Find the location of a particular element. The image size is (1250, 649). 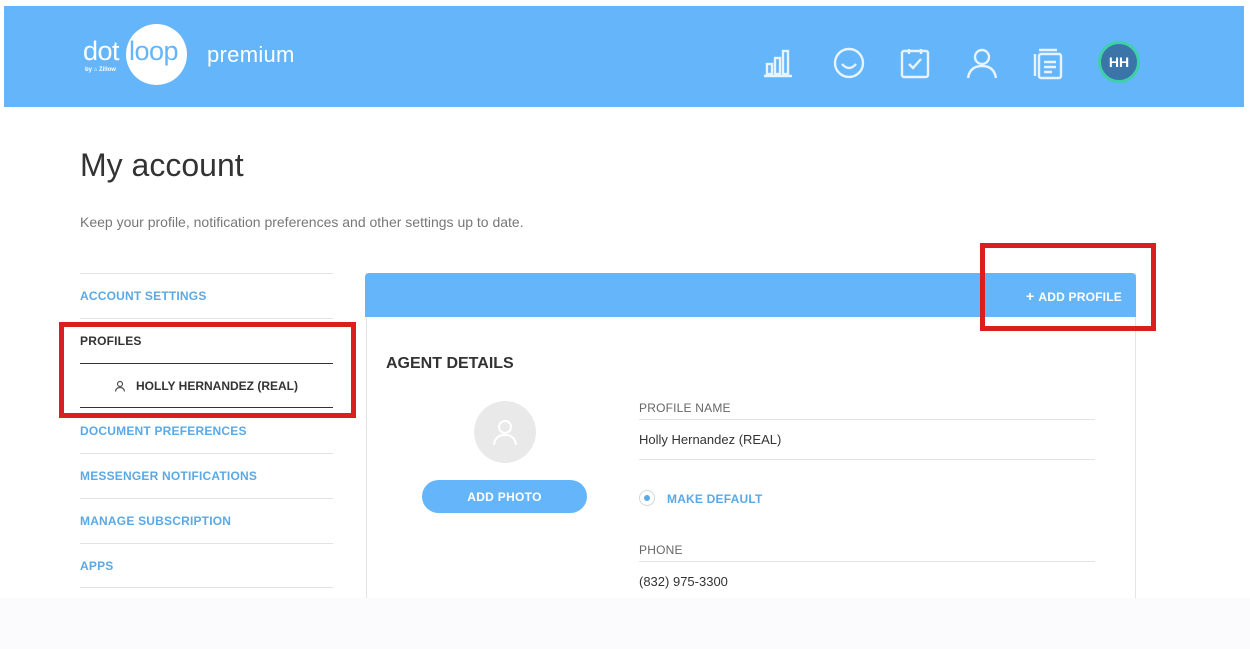

highlight-box-profiles is located at coordinates (207, 370).